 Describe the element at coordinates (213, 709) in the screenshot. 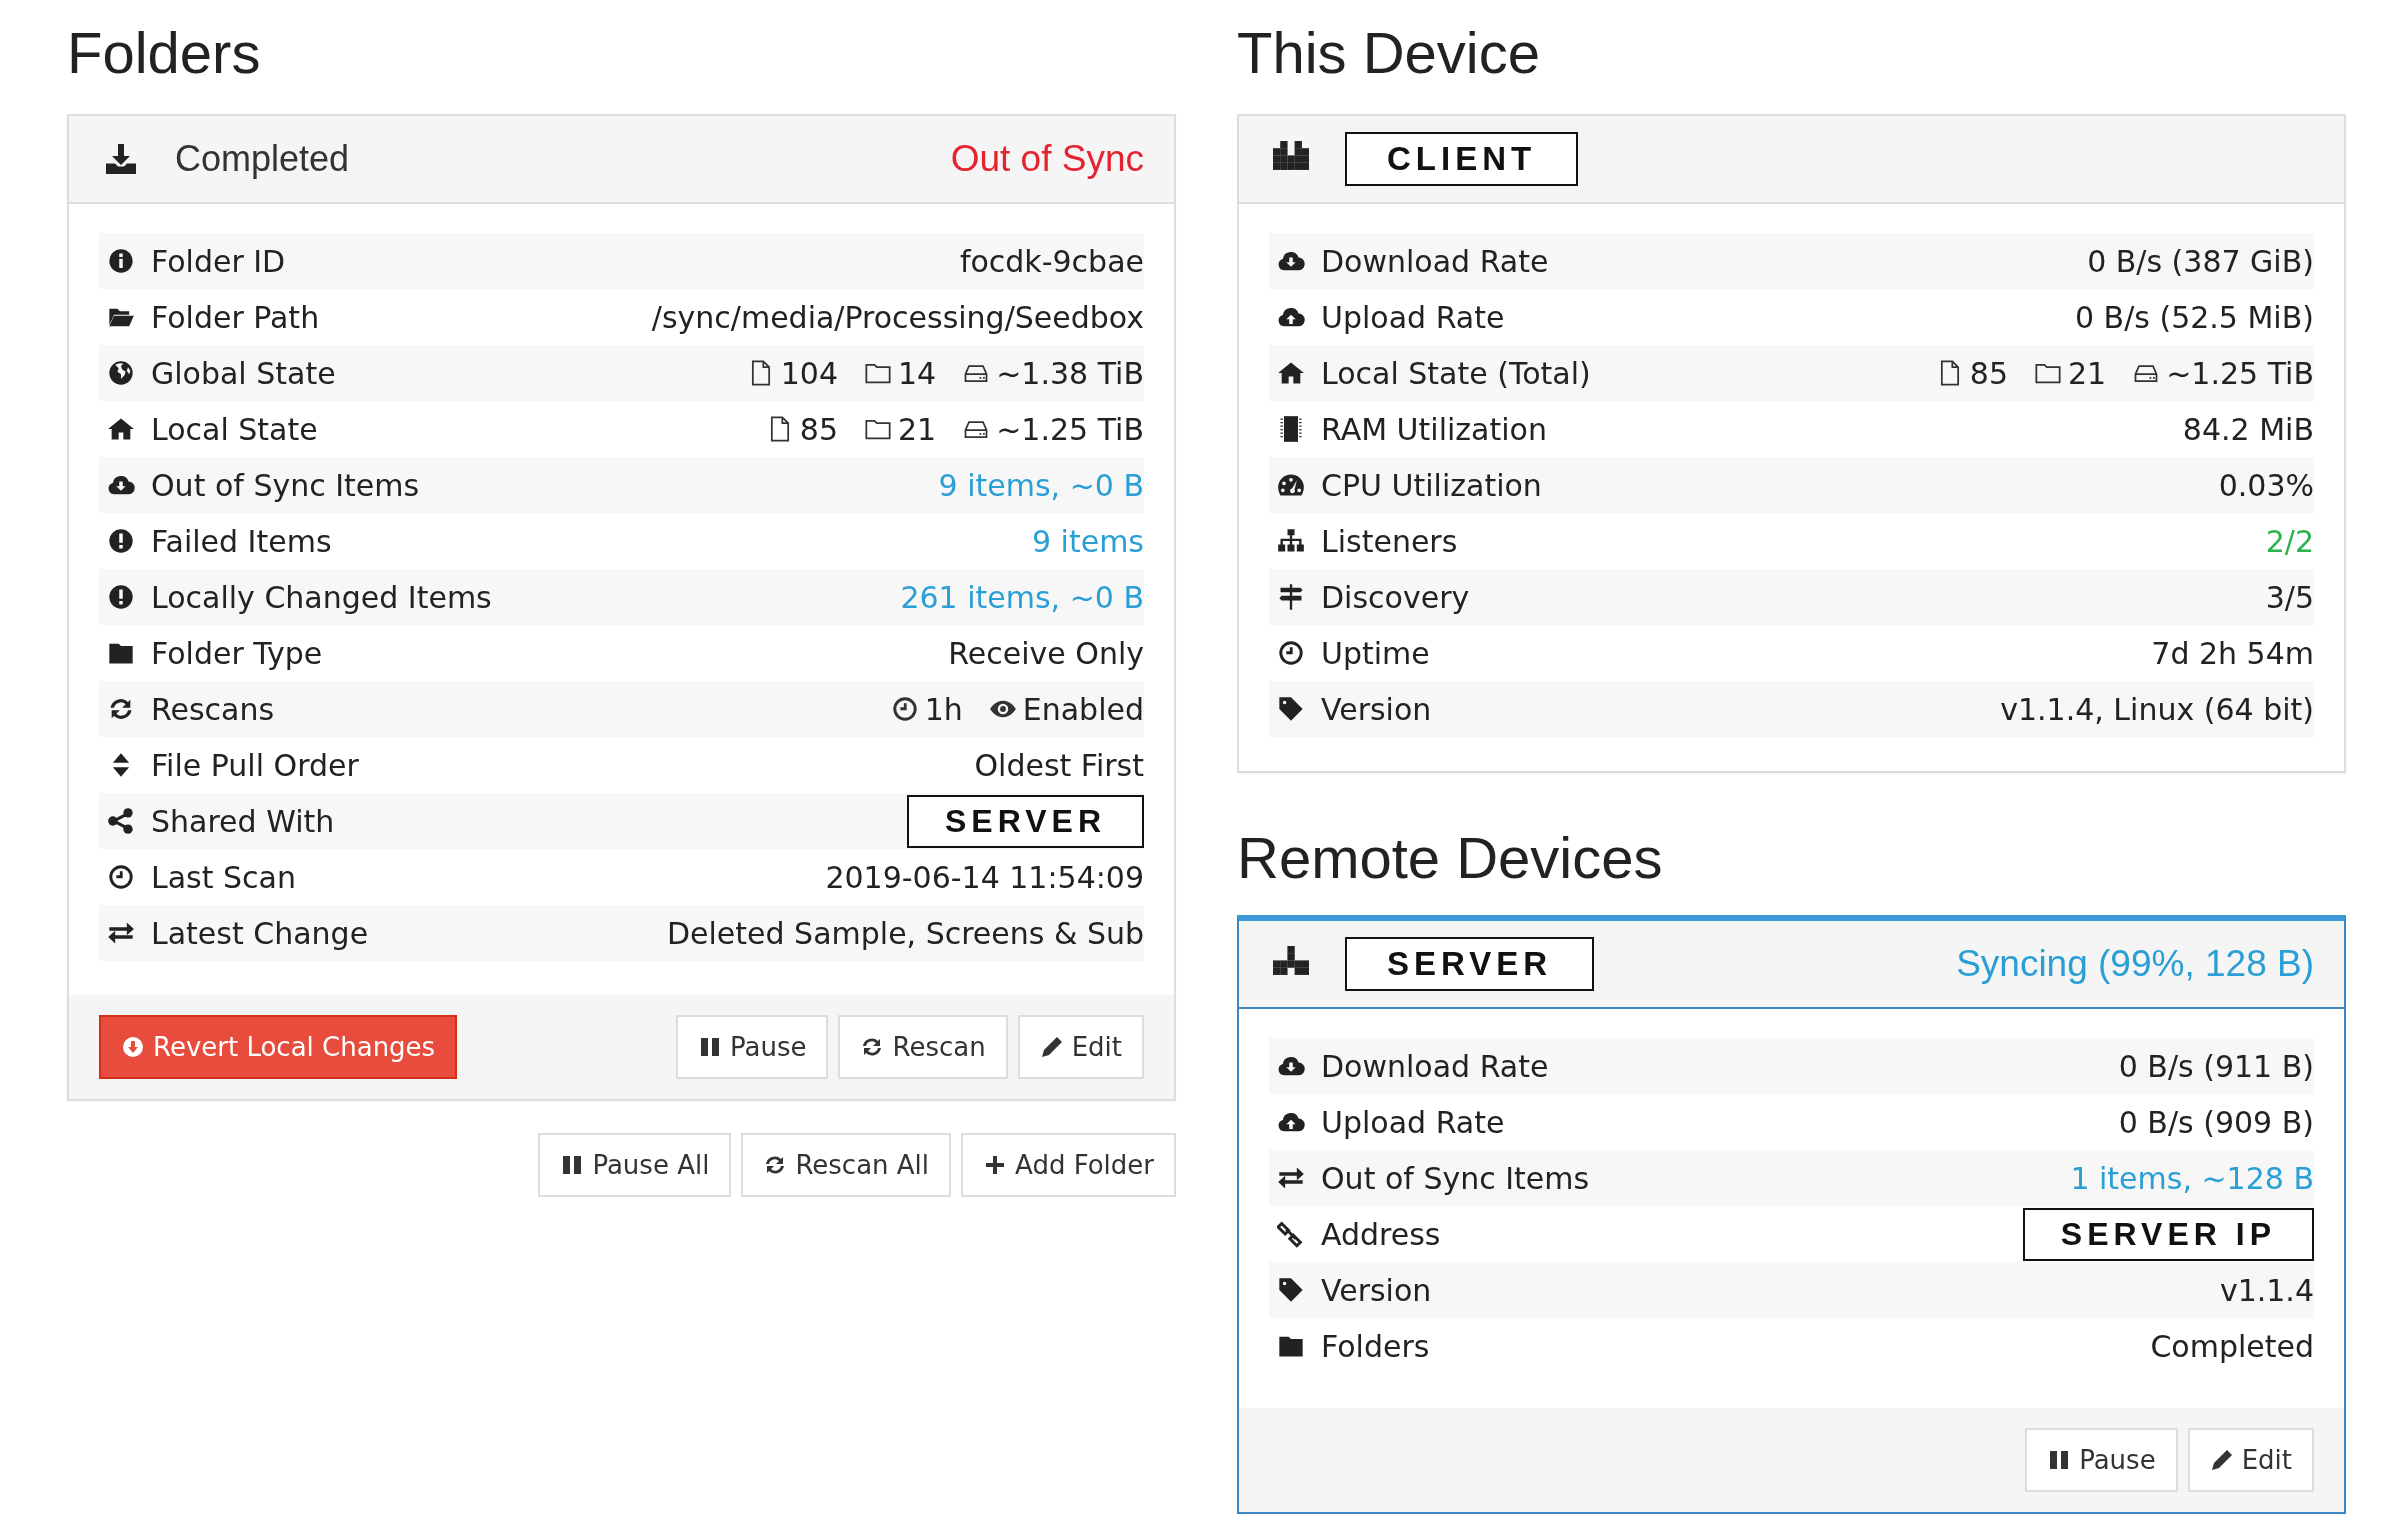

I see `row-label: Rescans` at that location.